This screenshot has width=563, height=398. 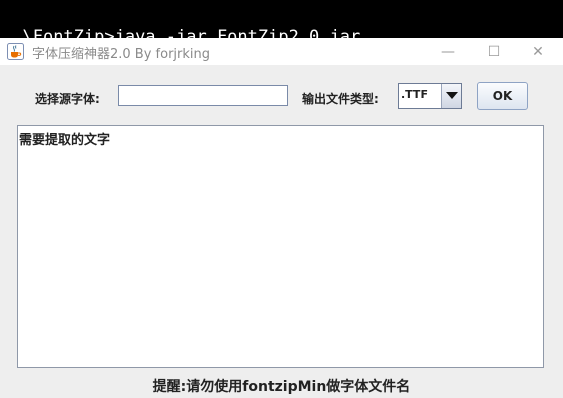 I want to click on title-bar: 字体压缩神器2.0 By forjrking — ☐ ✕, so click(x=281, y=51).